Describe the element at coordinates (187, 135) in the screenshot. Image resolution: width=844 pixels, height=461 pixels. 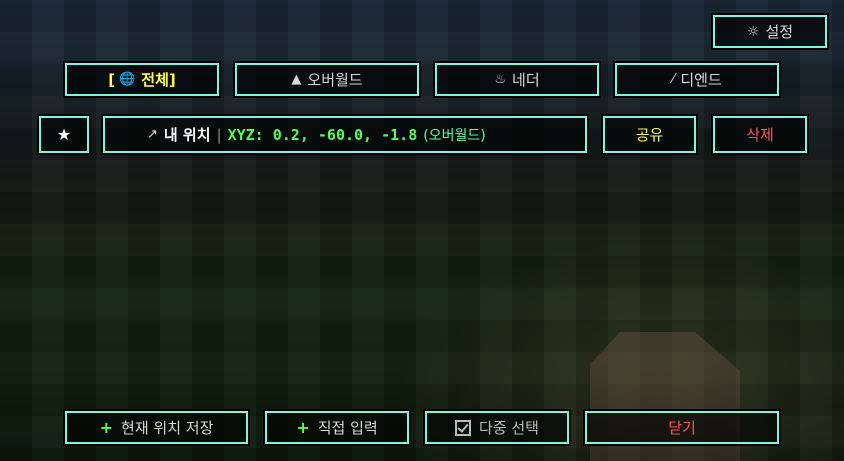
I see `location-name: 내 위치` at that location.